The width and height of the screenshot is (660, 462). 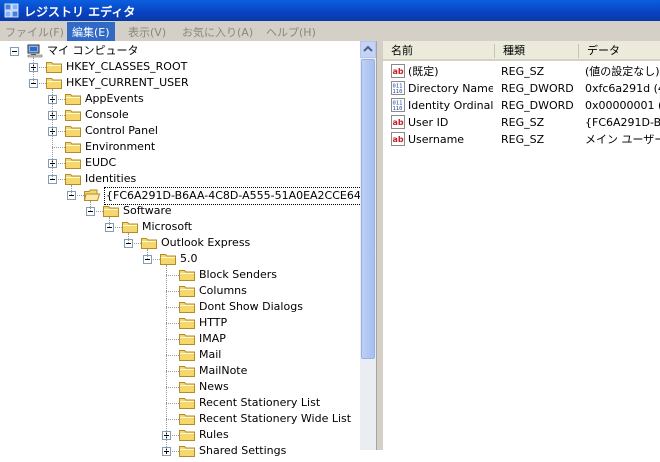 What do you see at coordinates (35, 51) in the screenshot?
I see `computer-icon` at bounding box center [35, 51].